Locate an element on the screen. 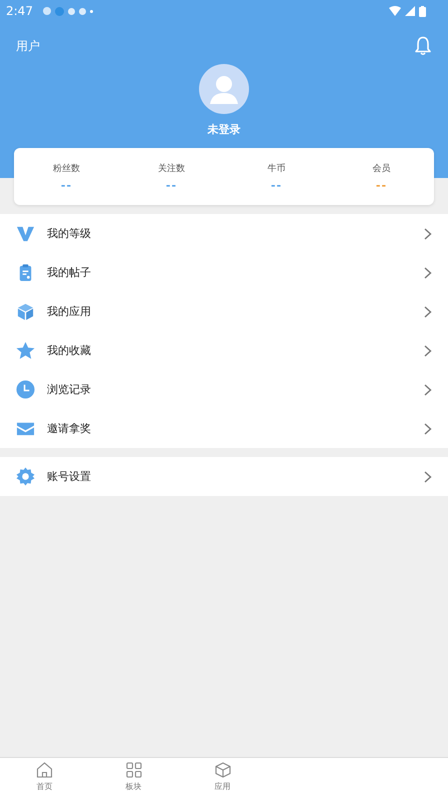 The height and width of the screenshot is (796, 448). home-icon is located at coordinates (44, 770).